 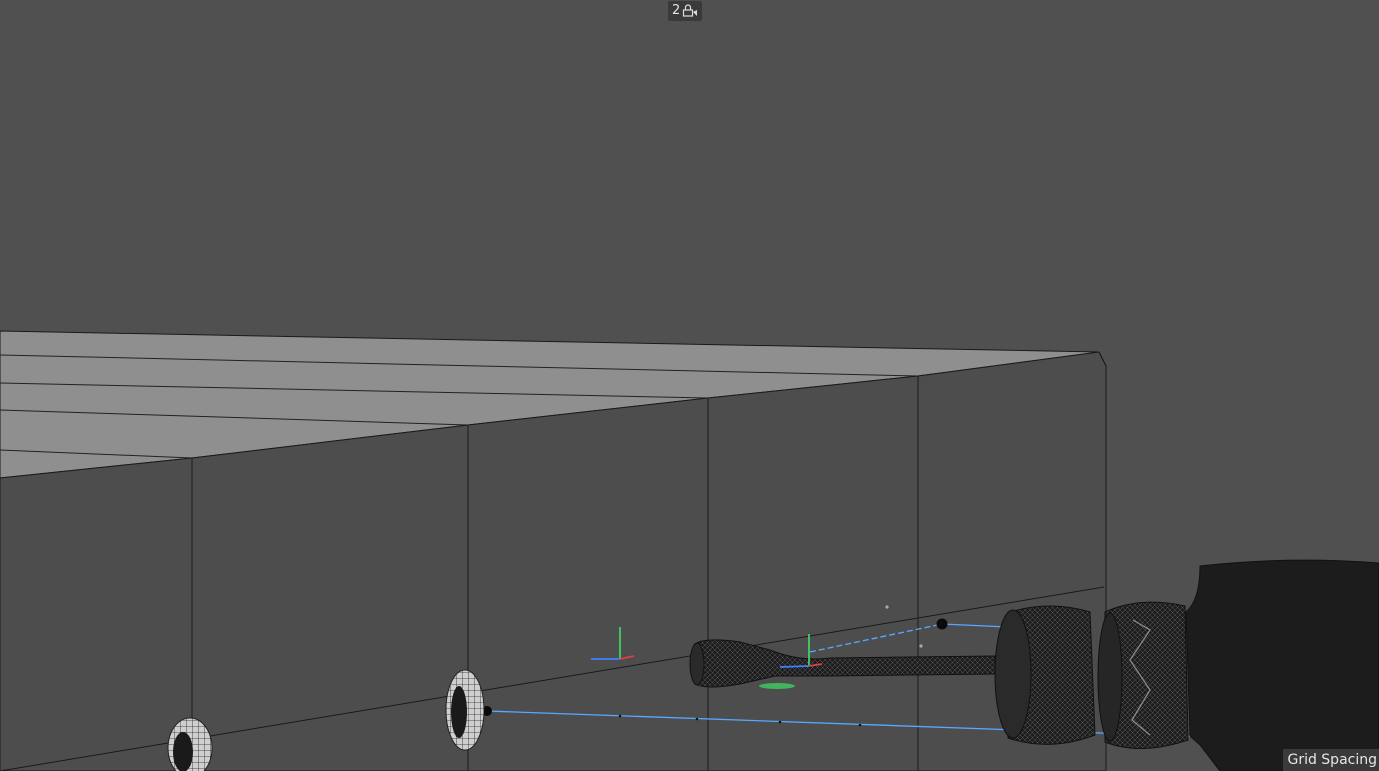 I want to click on ring-small-middle, so click(x=465, y=710).